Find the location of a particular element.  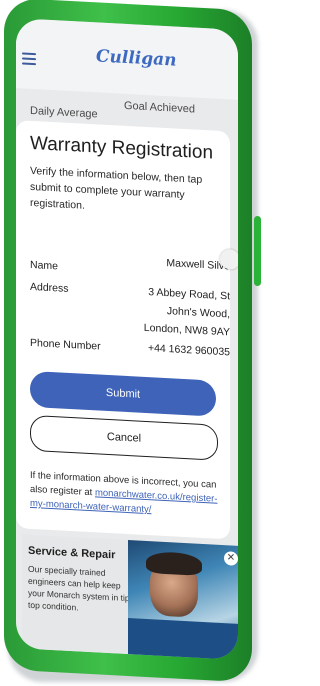

phone-side-button is located at coordinates (257, 251).